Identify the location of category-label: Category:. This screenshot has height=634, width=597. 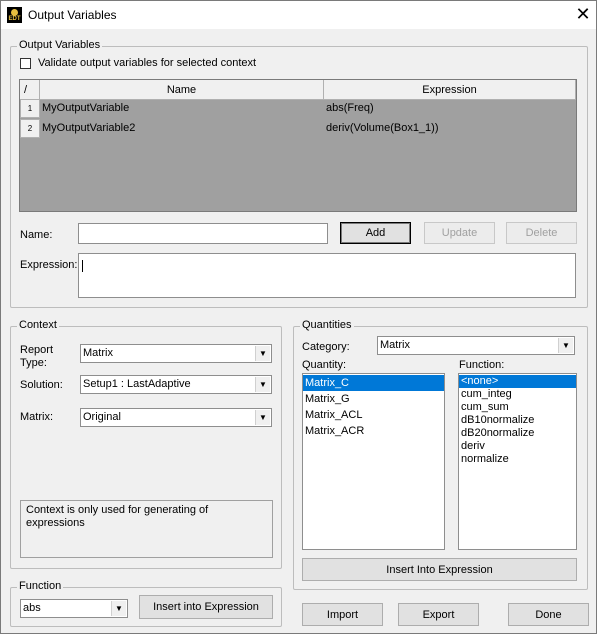
(326, 347).